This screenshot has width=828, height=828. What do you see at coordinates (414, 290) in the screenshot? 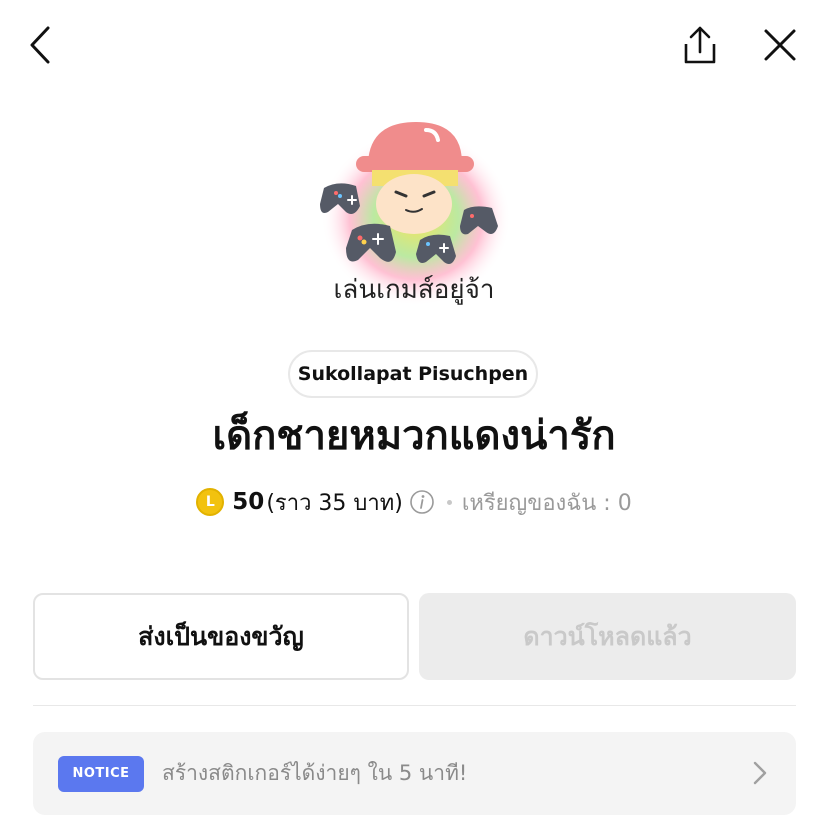
I see `sticker-caption: เล่นเกมส์อยู่จ้า` at bounding box center [414, 290].